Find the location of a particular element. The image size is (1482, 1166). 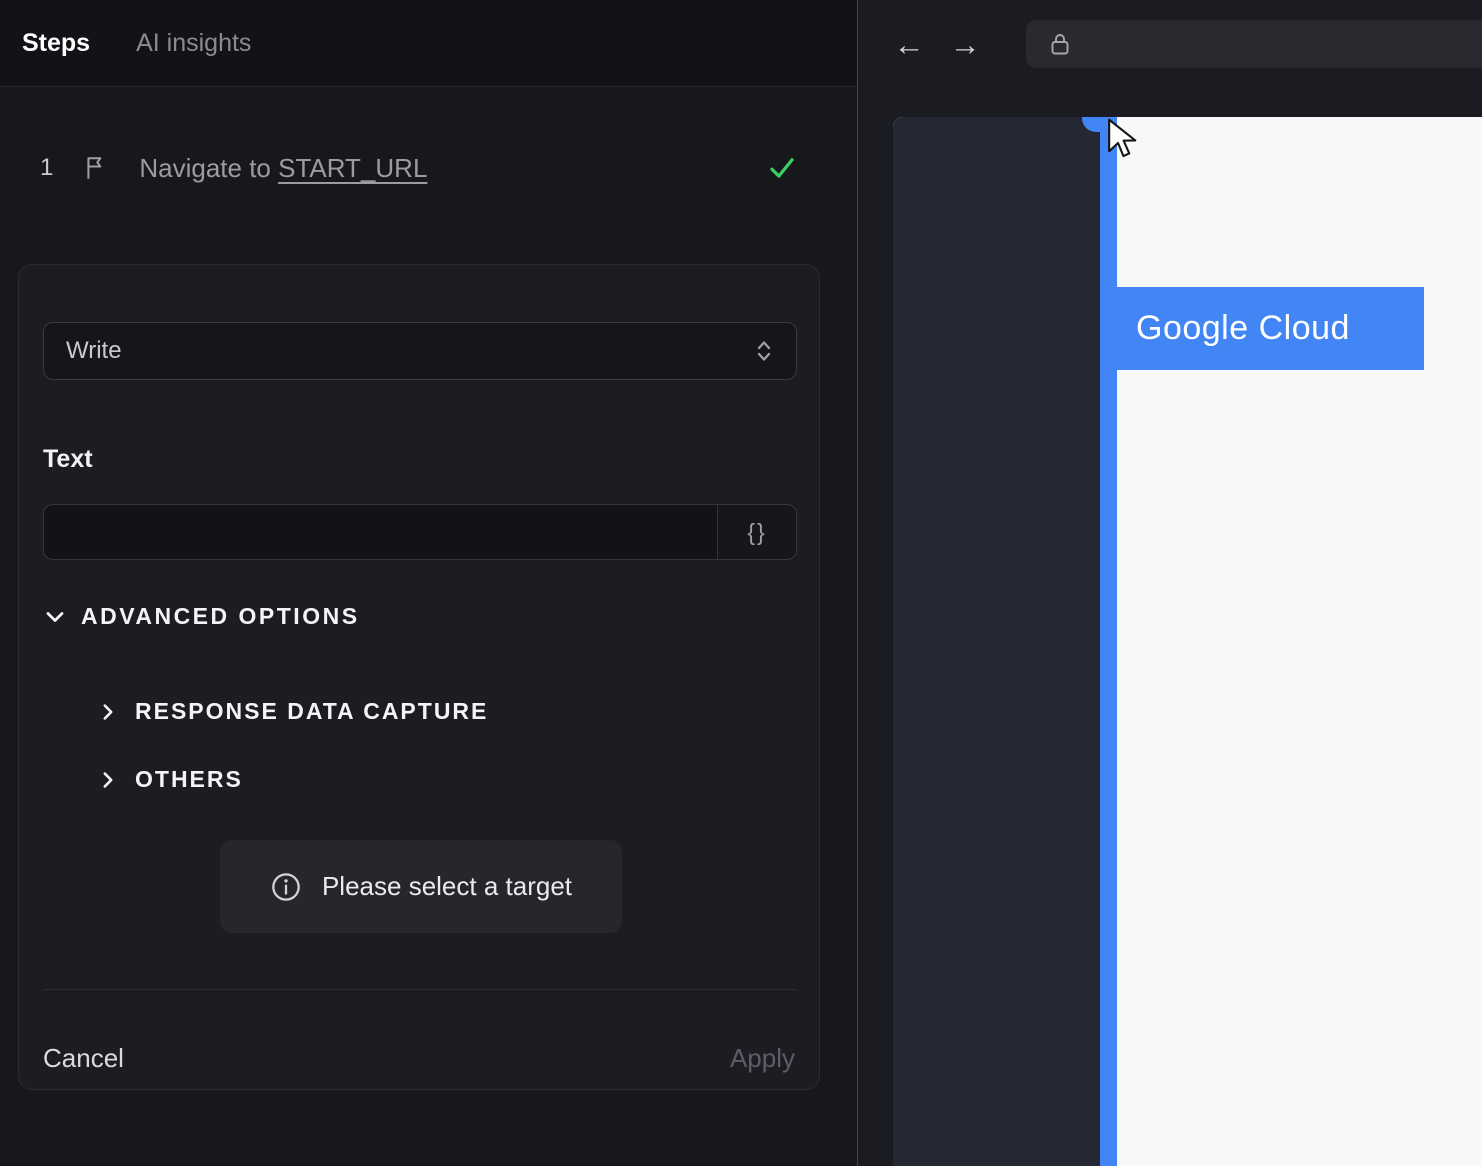

text-input-group: {} is located at coordinates (420, 532).